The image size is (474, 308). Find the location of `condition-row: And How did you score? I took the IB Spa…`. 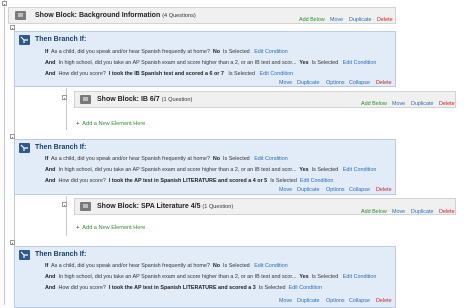

condition-row: And How did you score? I took the IB Spa… is located at coordinates (169, 74).